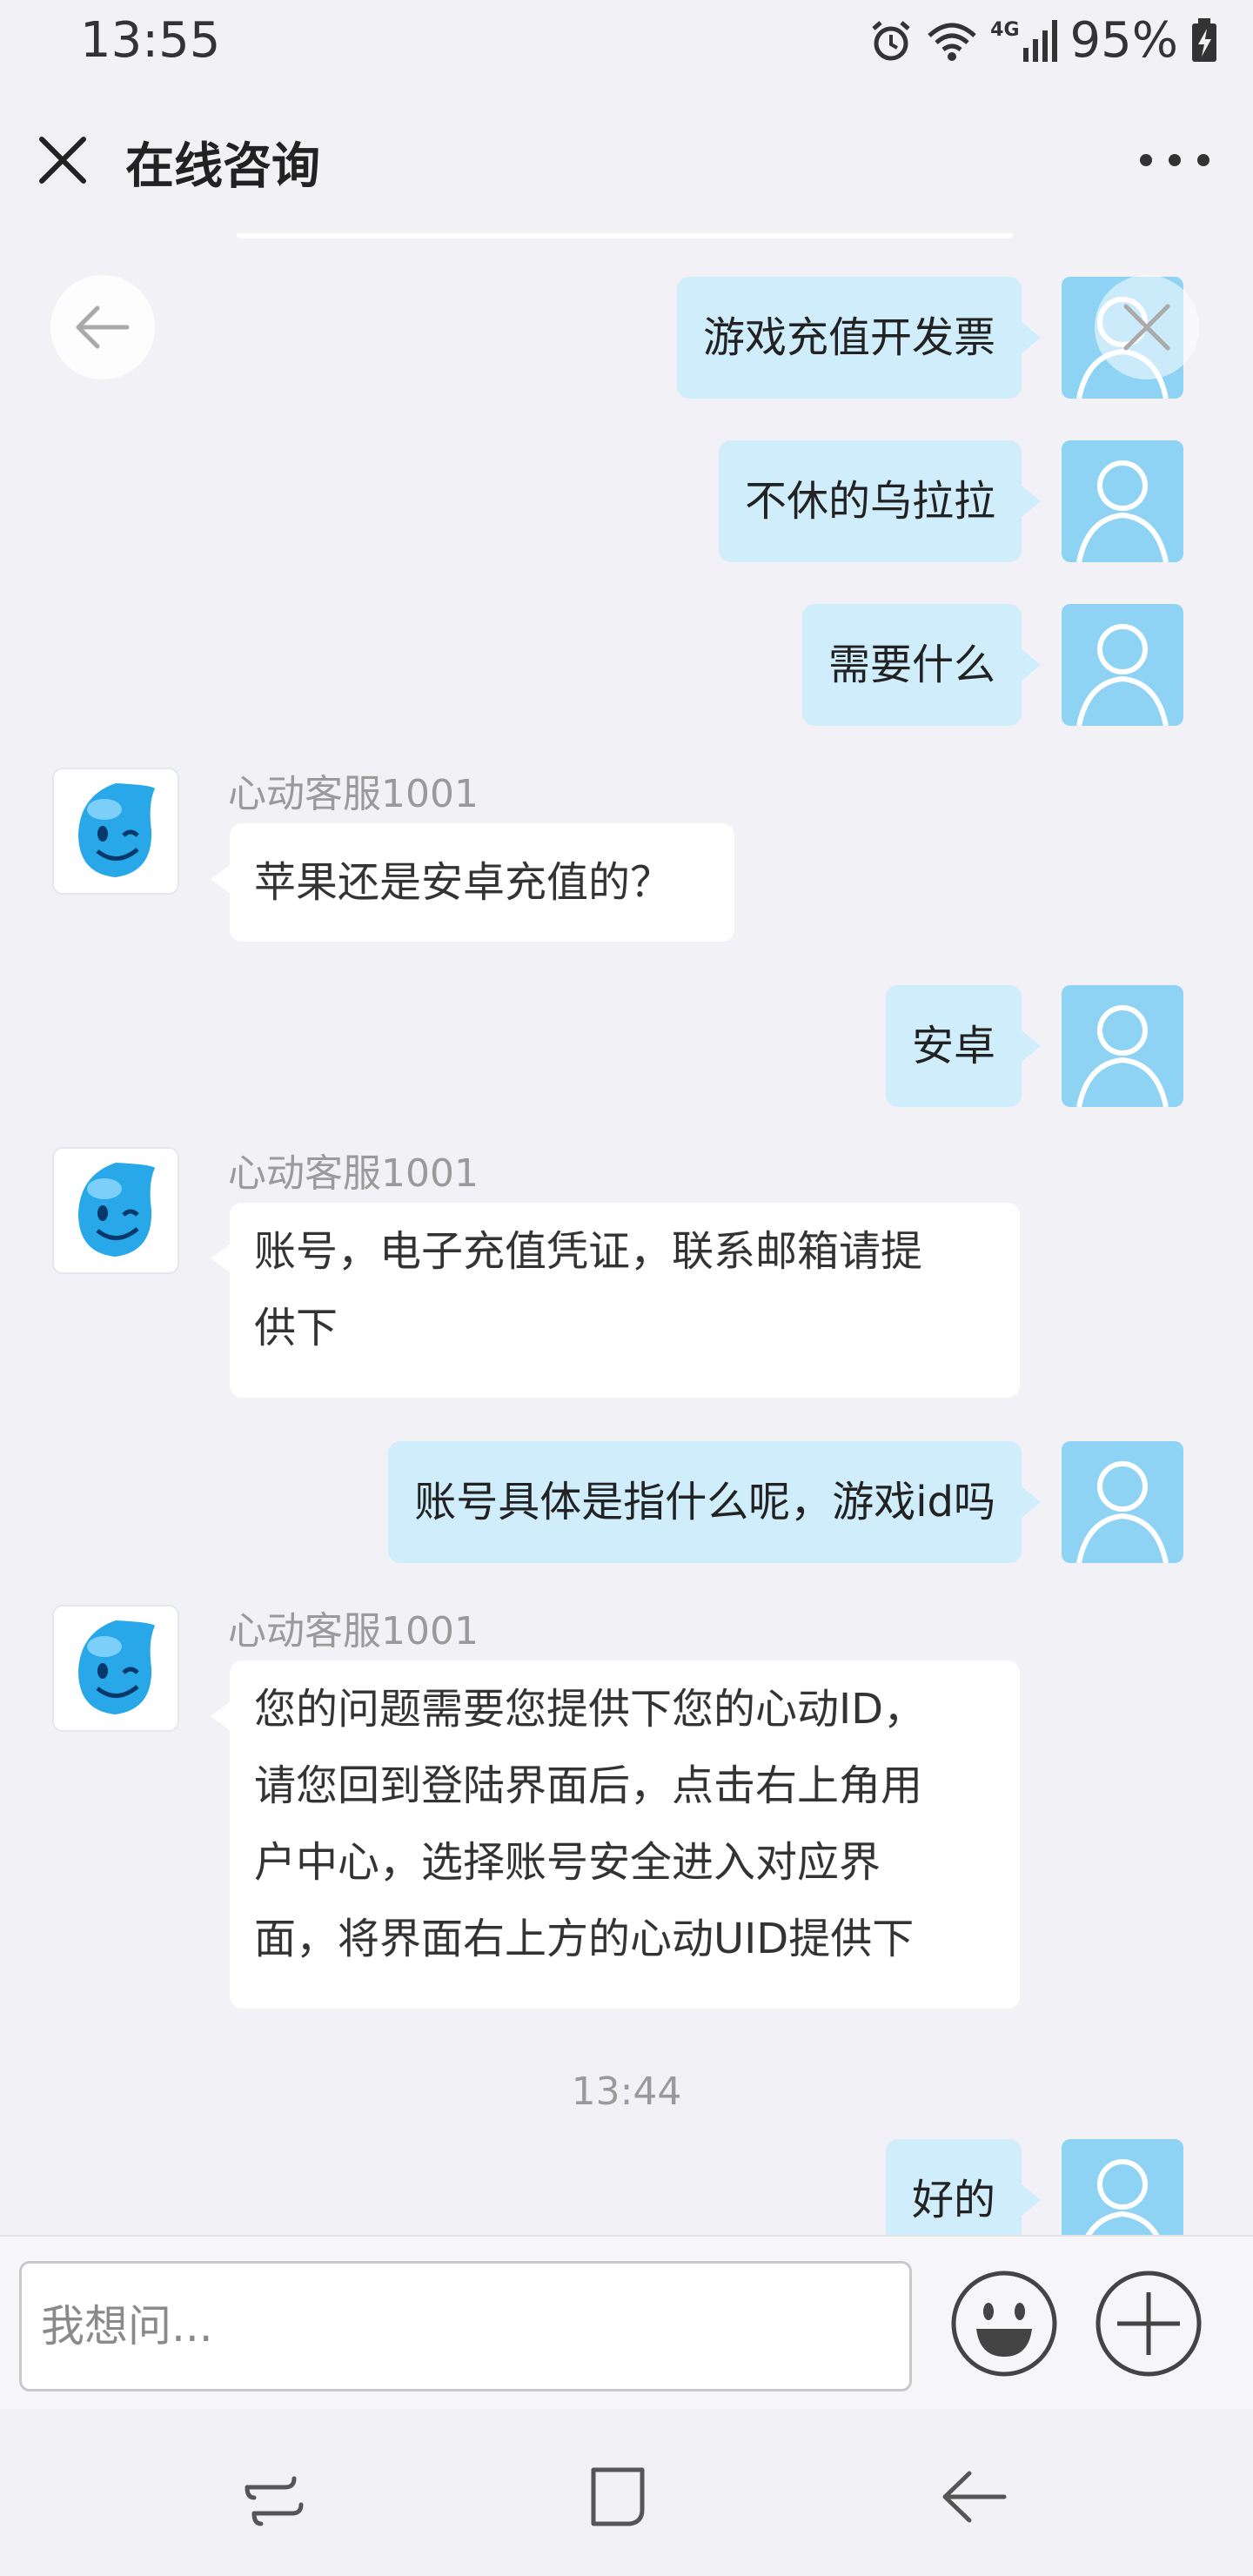  Describe the element at coordinates (588, 1252) in the screenshot. I see `message-line: 账号，电子充值凭证，联系邮箱请提` at that location.